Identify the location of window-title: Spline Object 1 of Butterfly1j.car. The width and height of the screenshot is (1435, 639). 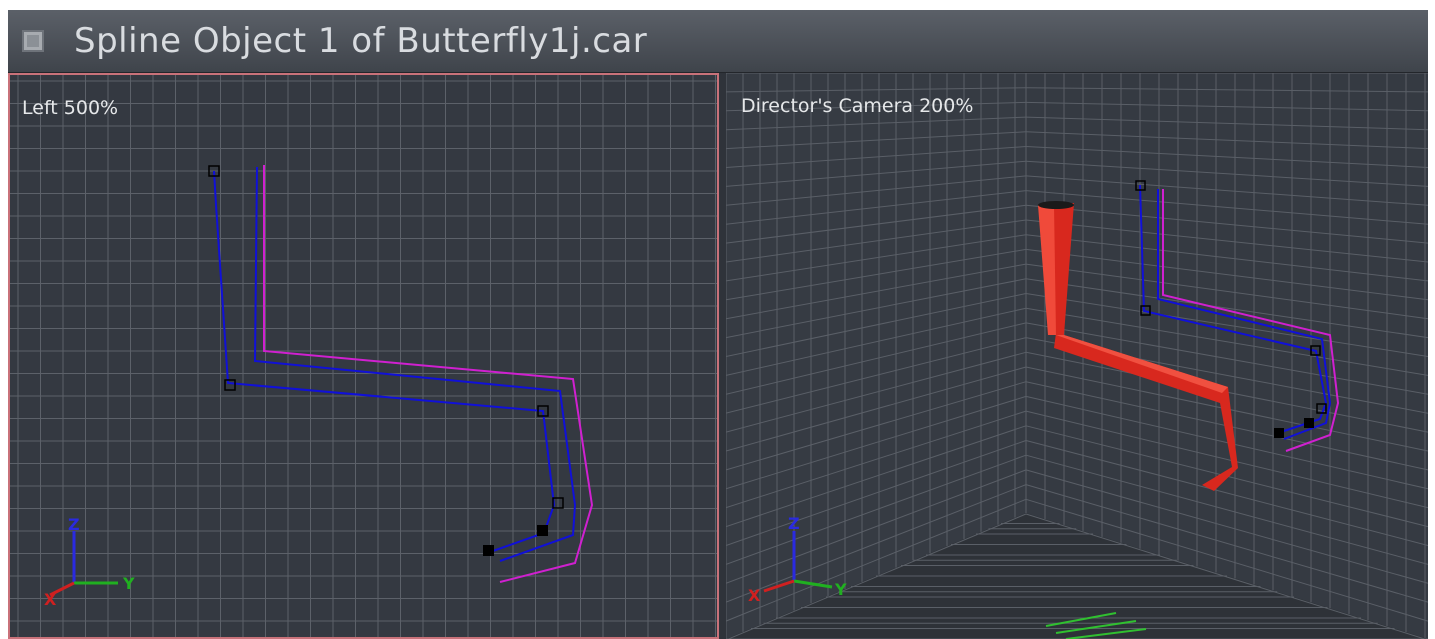
(361, 41).